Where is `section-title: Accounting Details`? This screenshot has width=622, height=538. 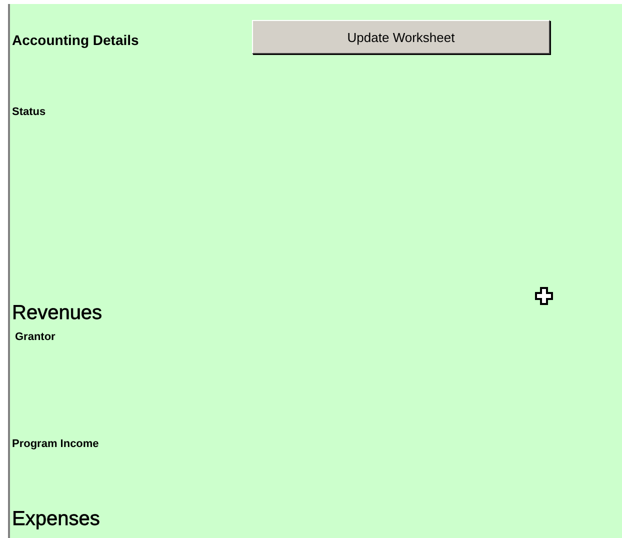
section-title: Accounting Details is located at coordinates (76, 40).